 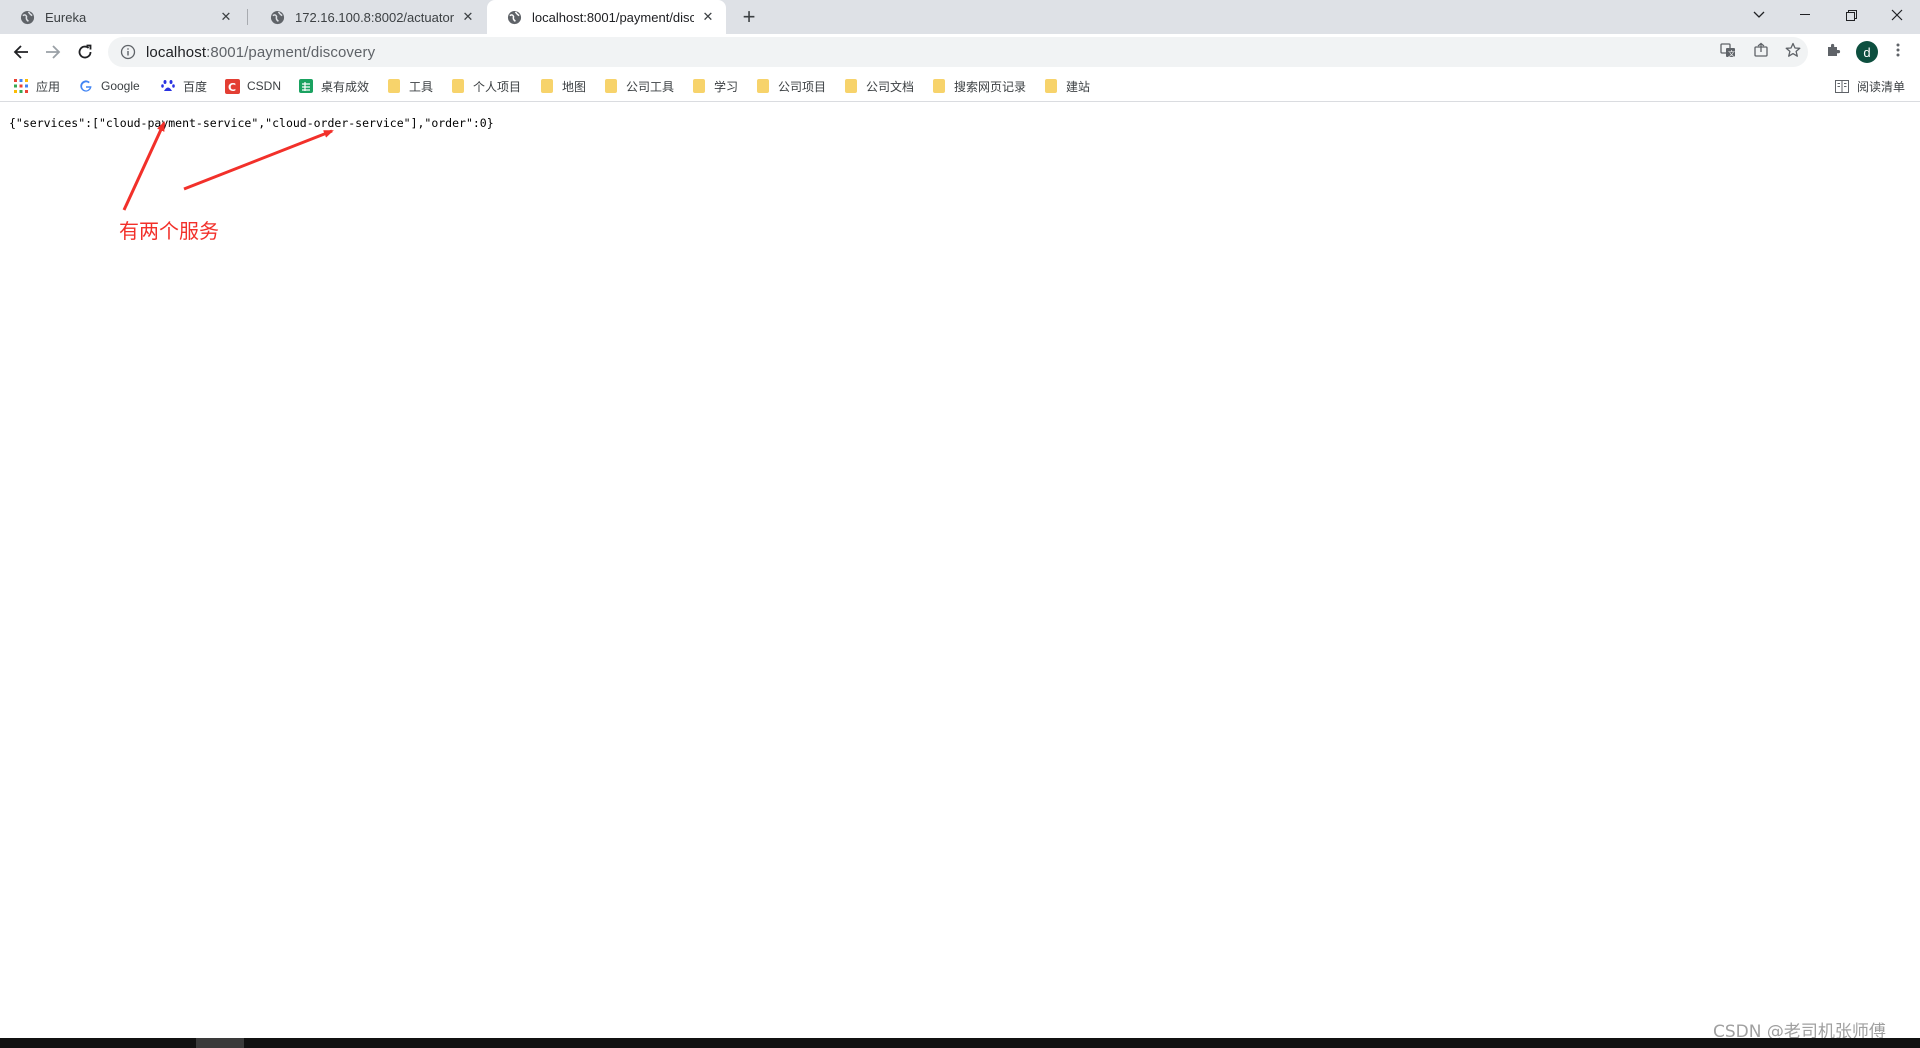 I want to click on close-window-button, so click(x=1897, y=15).